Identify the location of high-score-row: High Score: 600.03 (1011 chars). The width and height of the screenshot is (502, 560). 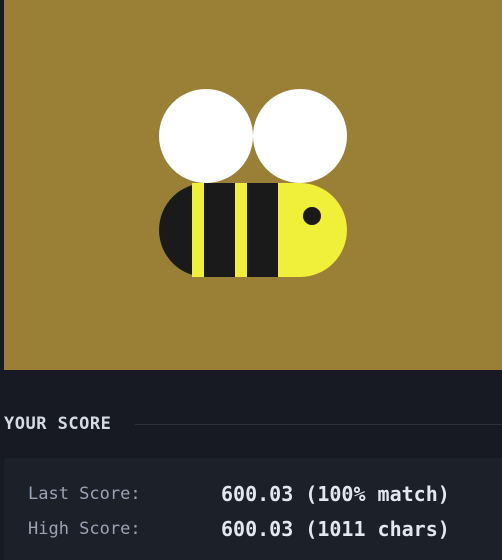
(265, 529).